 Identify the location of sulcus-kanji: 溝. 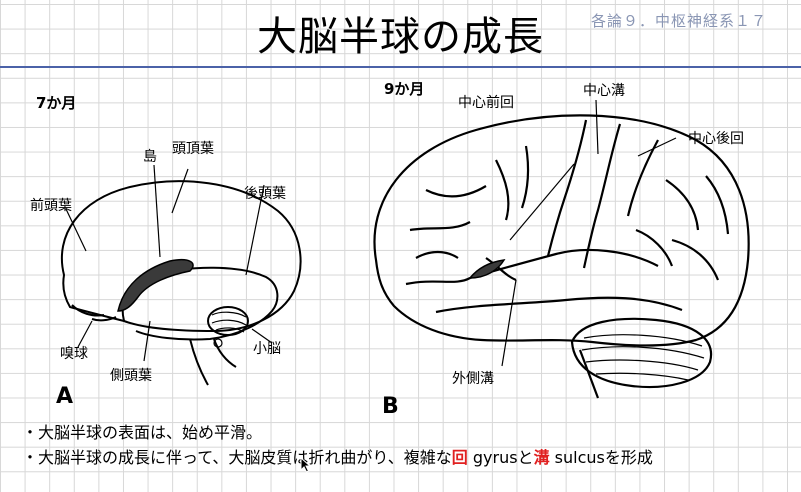
(541, 457).